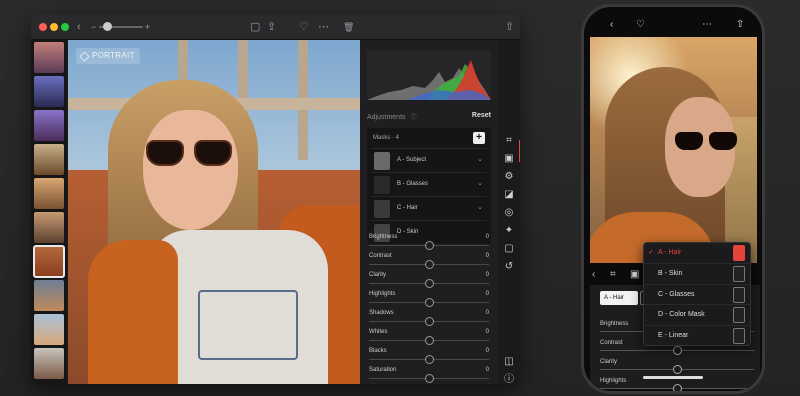 Image resolution: width=800 pixels, height=396 pixels. Describe the element at coordinates (255, 27) in the screenshot. I see `comment-icon: ▢` at that location.